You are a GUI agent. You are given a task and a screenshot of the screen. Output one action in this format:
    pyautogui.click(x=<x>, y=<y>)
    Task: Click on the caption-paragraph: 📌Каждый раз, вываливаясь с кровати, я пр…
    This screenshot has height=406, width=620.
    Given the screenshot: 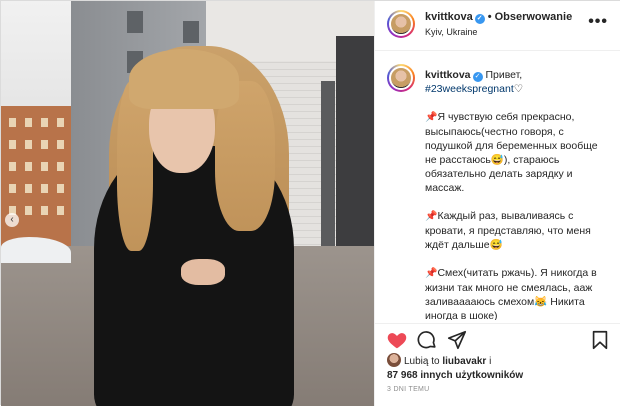 What is the action you would take?
    pyautogui.click(x=517, y=230)
    